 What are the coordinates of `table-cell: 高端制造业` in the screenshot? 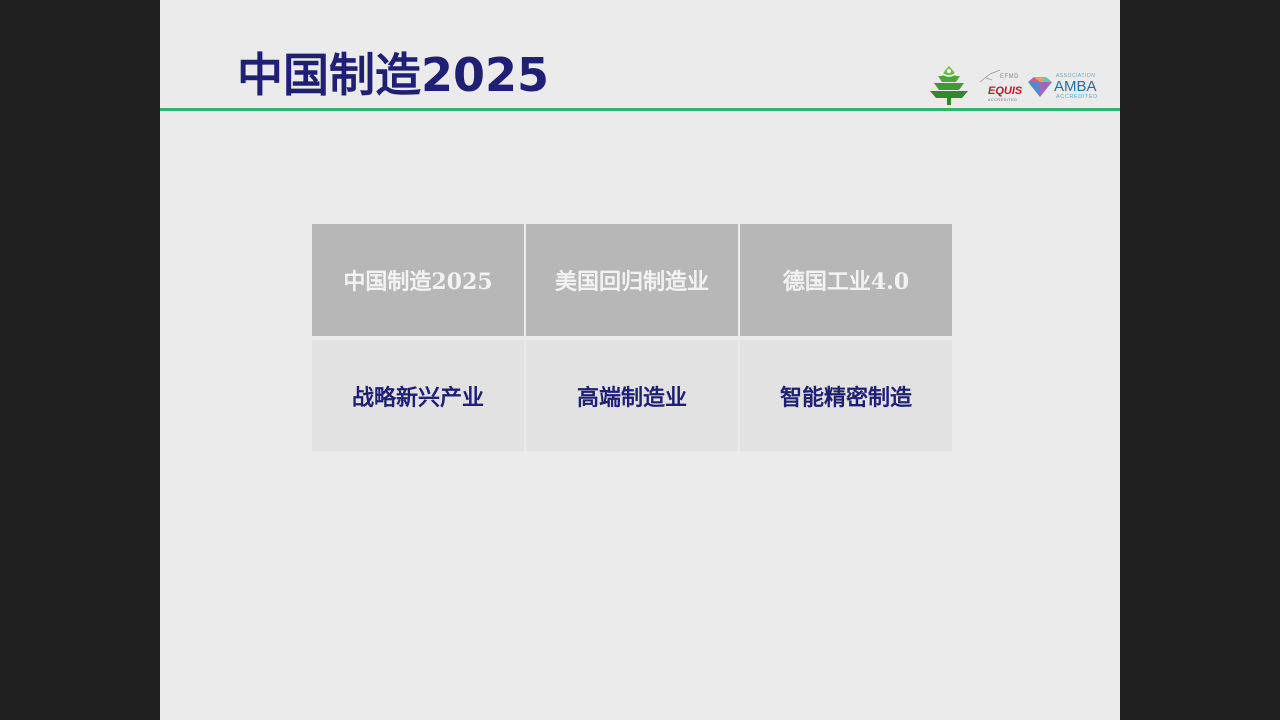 It's located at (632, 395).